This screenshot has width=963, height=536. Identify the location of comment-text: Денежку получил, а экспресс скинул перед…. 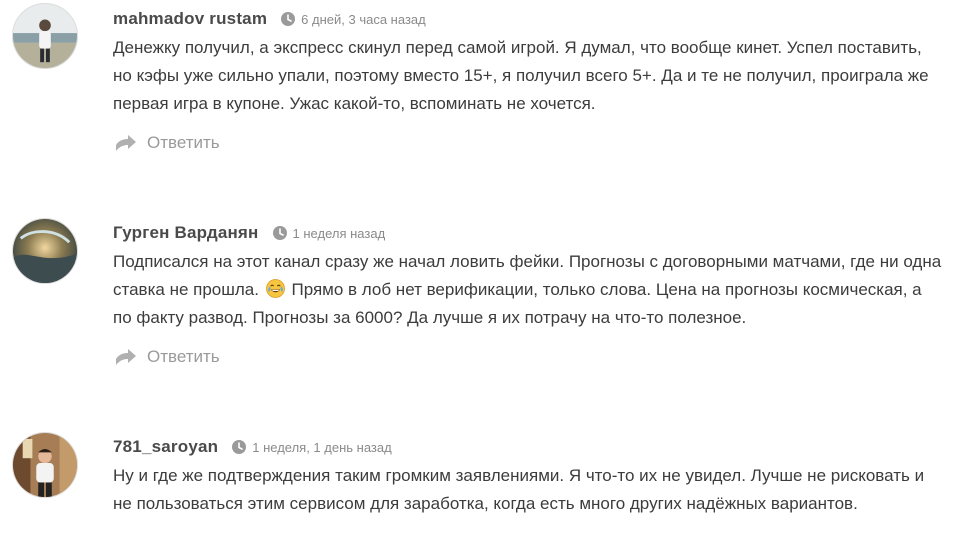
(521, 75).